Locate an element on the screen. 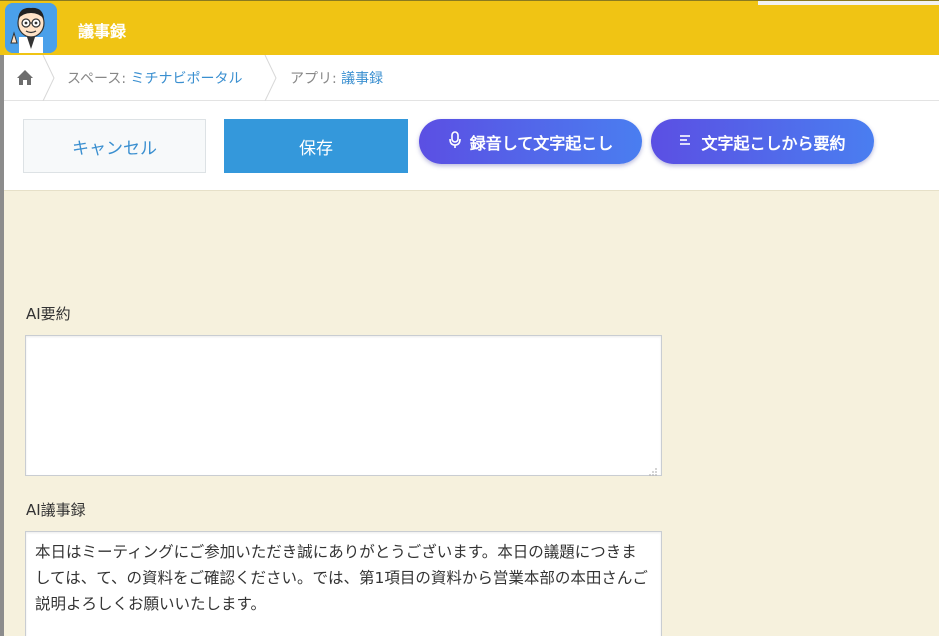  header-notch is located at coordinates (848, 3).